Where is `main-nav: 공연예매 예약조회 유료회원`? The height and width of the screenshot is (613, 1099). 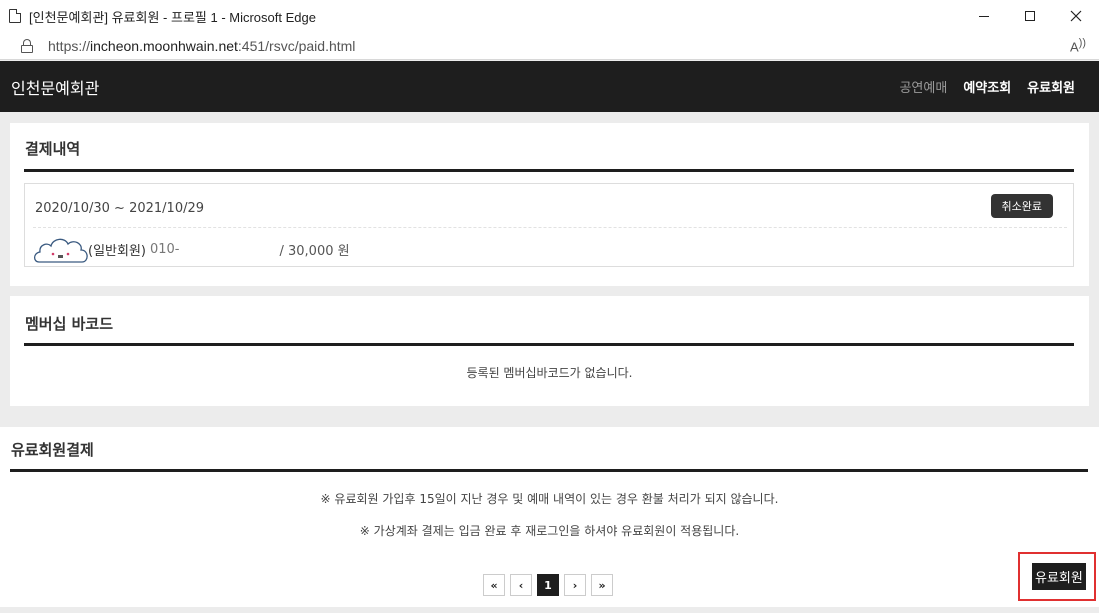
main-nav: 공연예매 예약조회 유료회원 is located at coordinates (979, 86).